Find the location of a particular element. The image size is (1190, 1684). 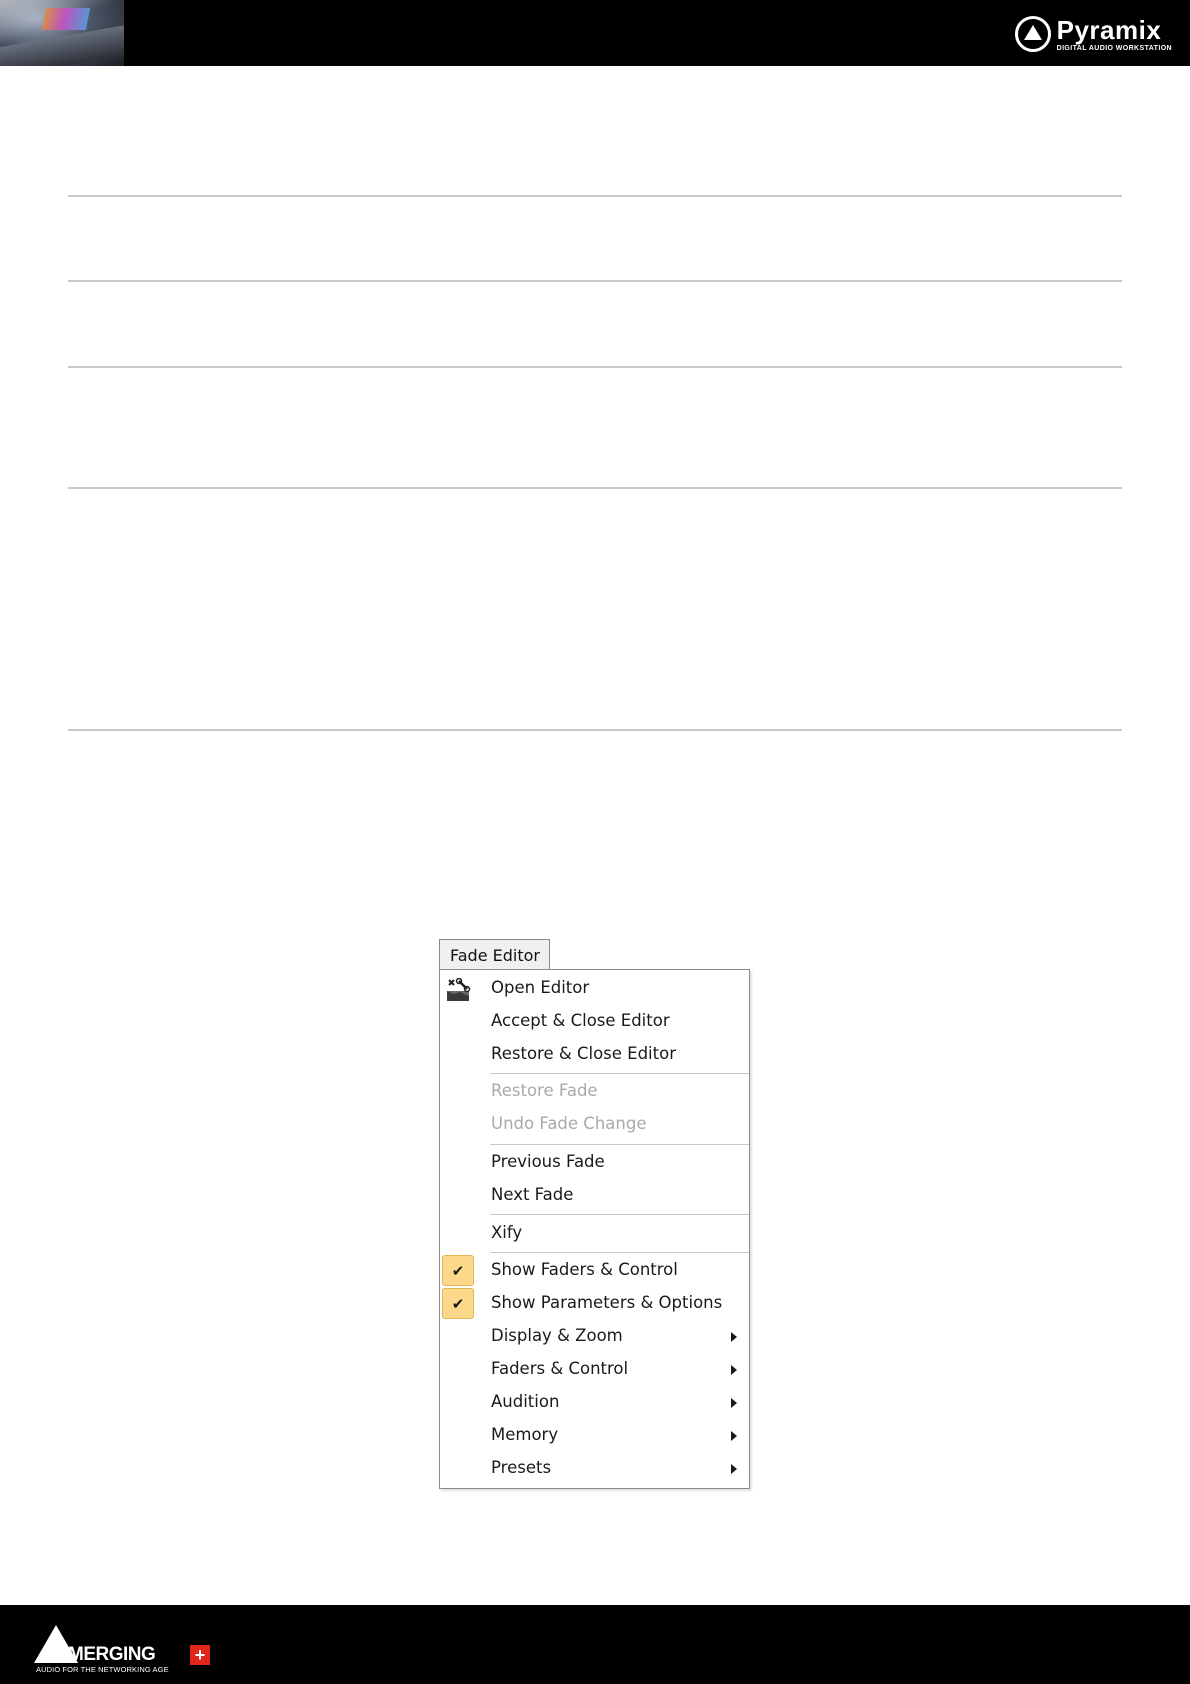

merging-tagline: AUDIO FOR THE NETWORKING AGE is located at coordinates (102, 1669).